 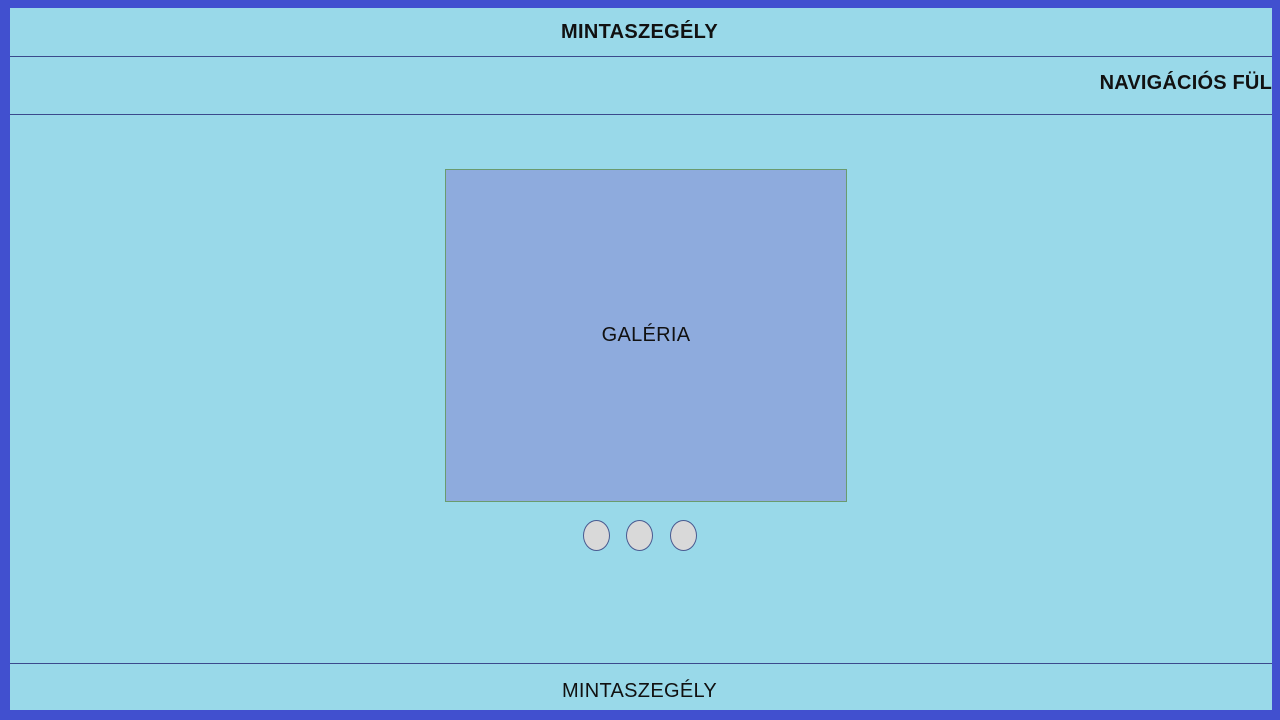 What do you see at coordinates (639, 691) in the screenshot?
I see `footer-title: MINTASZEGÉLY` at bounding box center [639, 691].